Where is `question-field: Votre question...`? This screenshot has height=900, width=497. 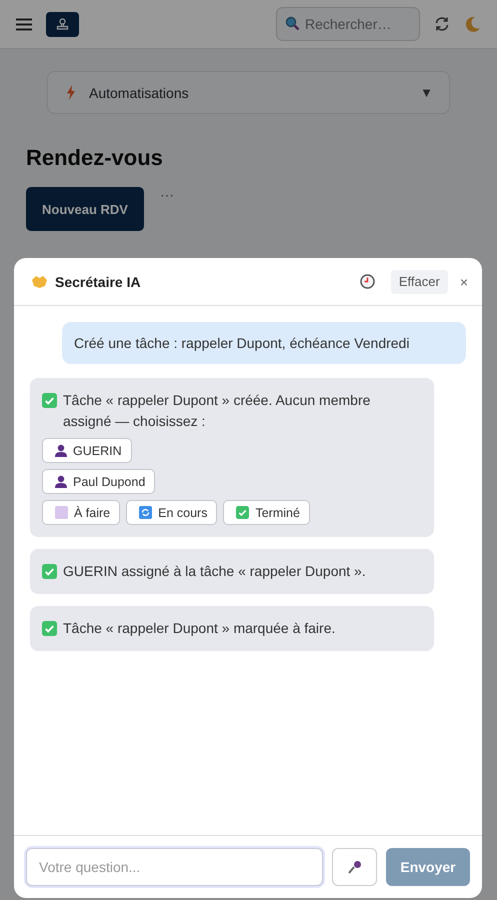 question-field: Votre question... is located at coordinates (174, 867).